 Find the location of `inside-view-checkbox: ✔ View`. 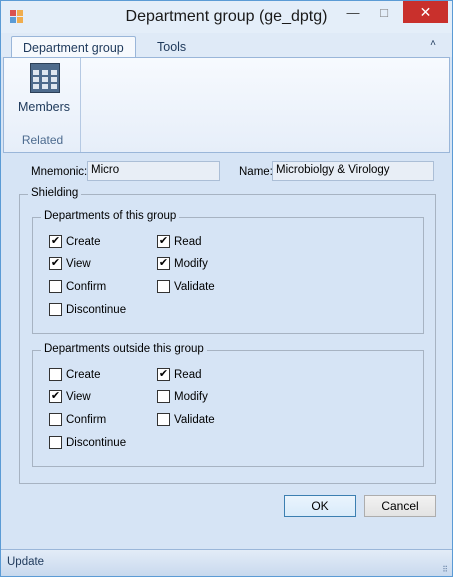

inside-view-checkbox: ✔ View is located at coordinates (70, 263).